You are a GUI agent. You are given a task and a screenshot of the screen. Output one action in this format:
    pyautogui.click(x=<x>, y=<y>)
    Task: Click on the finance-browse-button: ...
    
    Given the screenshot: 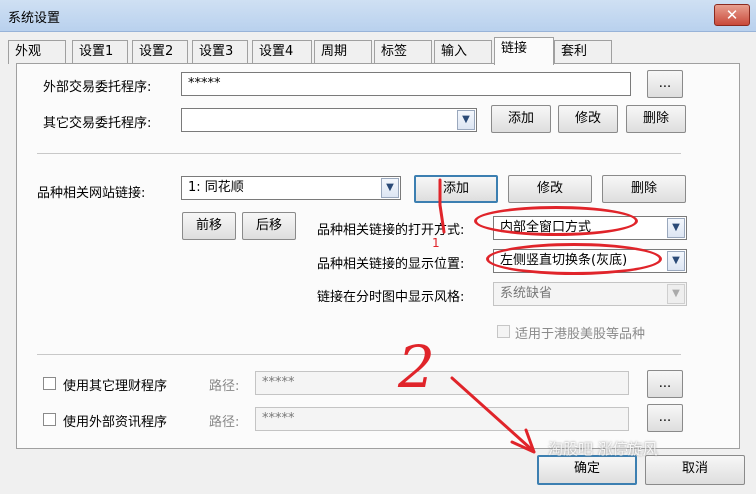 What is the action you would take?
    pyautogui.click(x=665, y=384)
    